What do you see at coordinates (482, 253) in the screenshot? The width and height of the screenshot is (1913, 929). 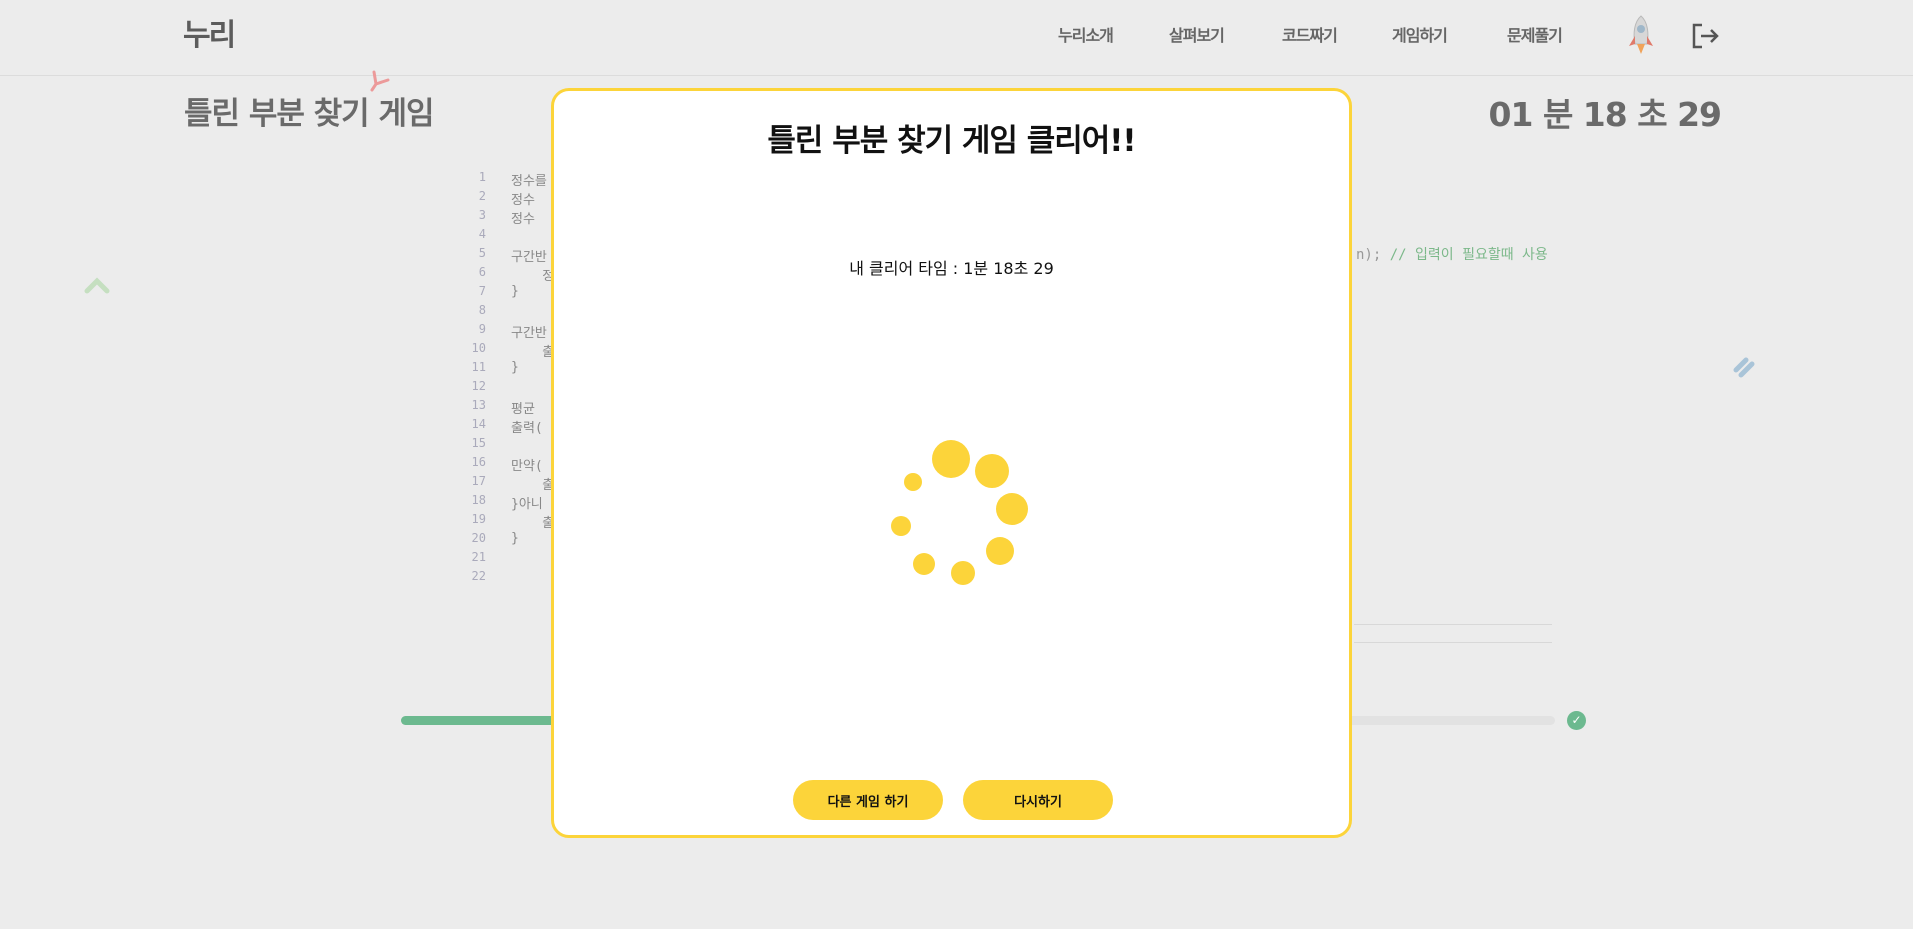 I see `line-number: 5` at bounding box center [482, 253].